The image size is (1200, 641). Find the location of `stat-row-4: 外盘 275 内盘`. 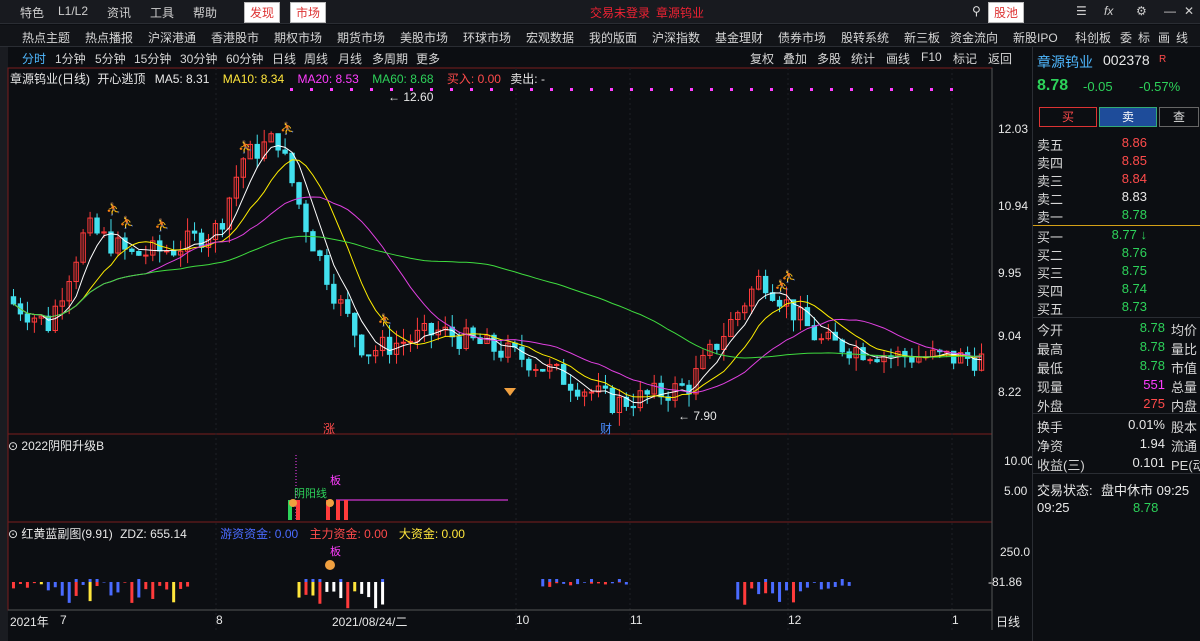

stat-row-4: 外盘 275 内盘 is located at coordinates (1118, 405).